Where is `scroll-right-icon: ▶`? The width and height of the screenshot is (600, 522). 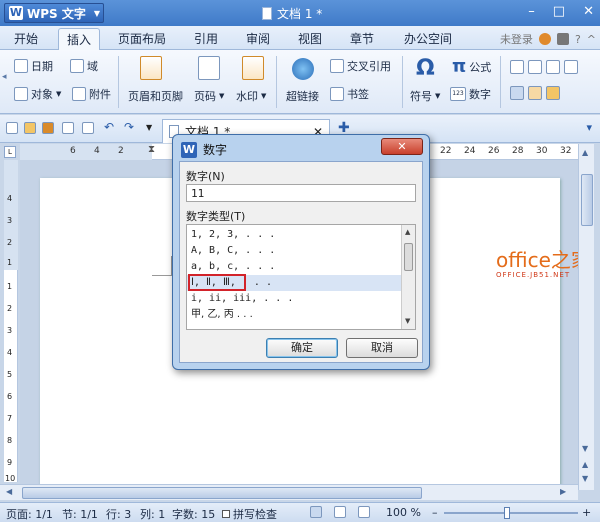
scroll-right-icon: ▶ is located at coordinates (563, 491).